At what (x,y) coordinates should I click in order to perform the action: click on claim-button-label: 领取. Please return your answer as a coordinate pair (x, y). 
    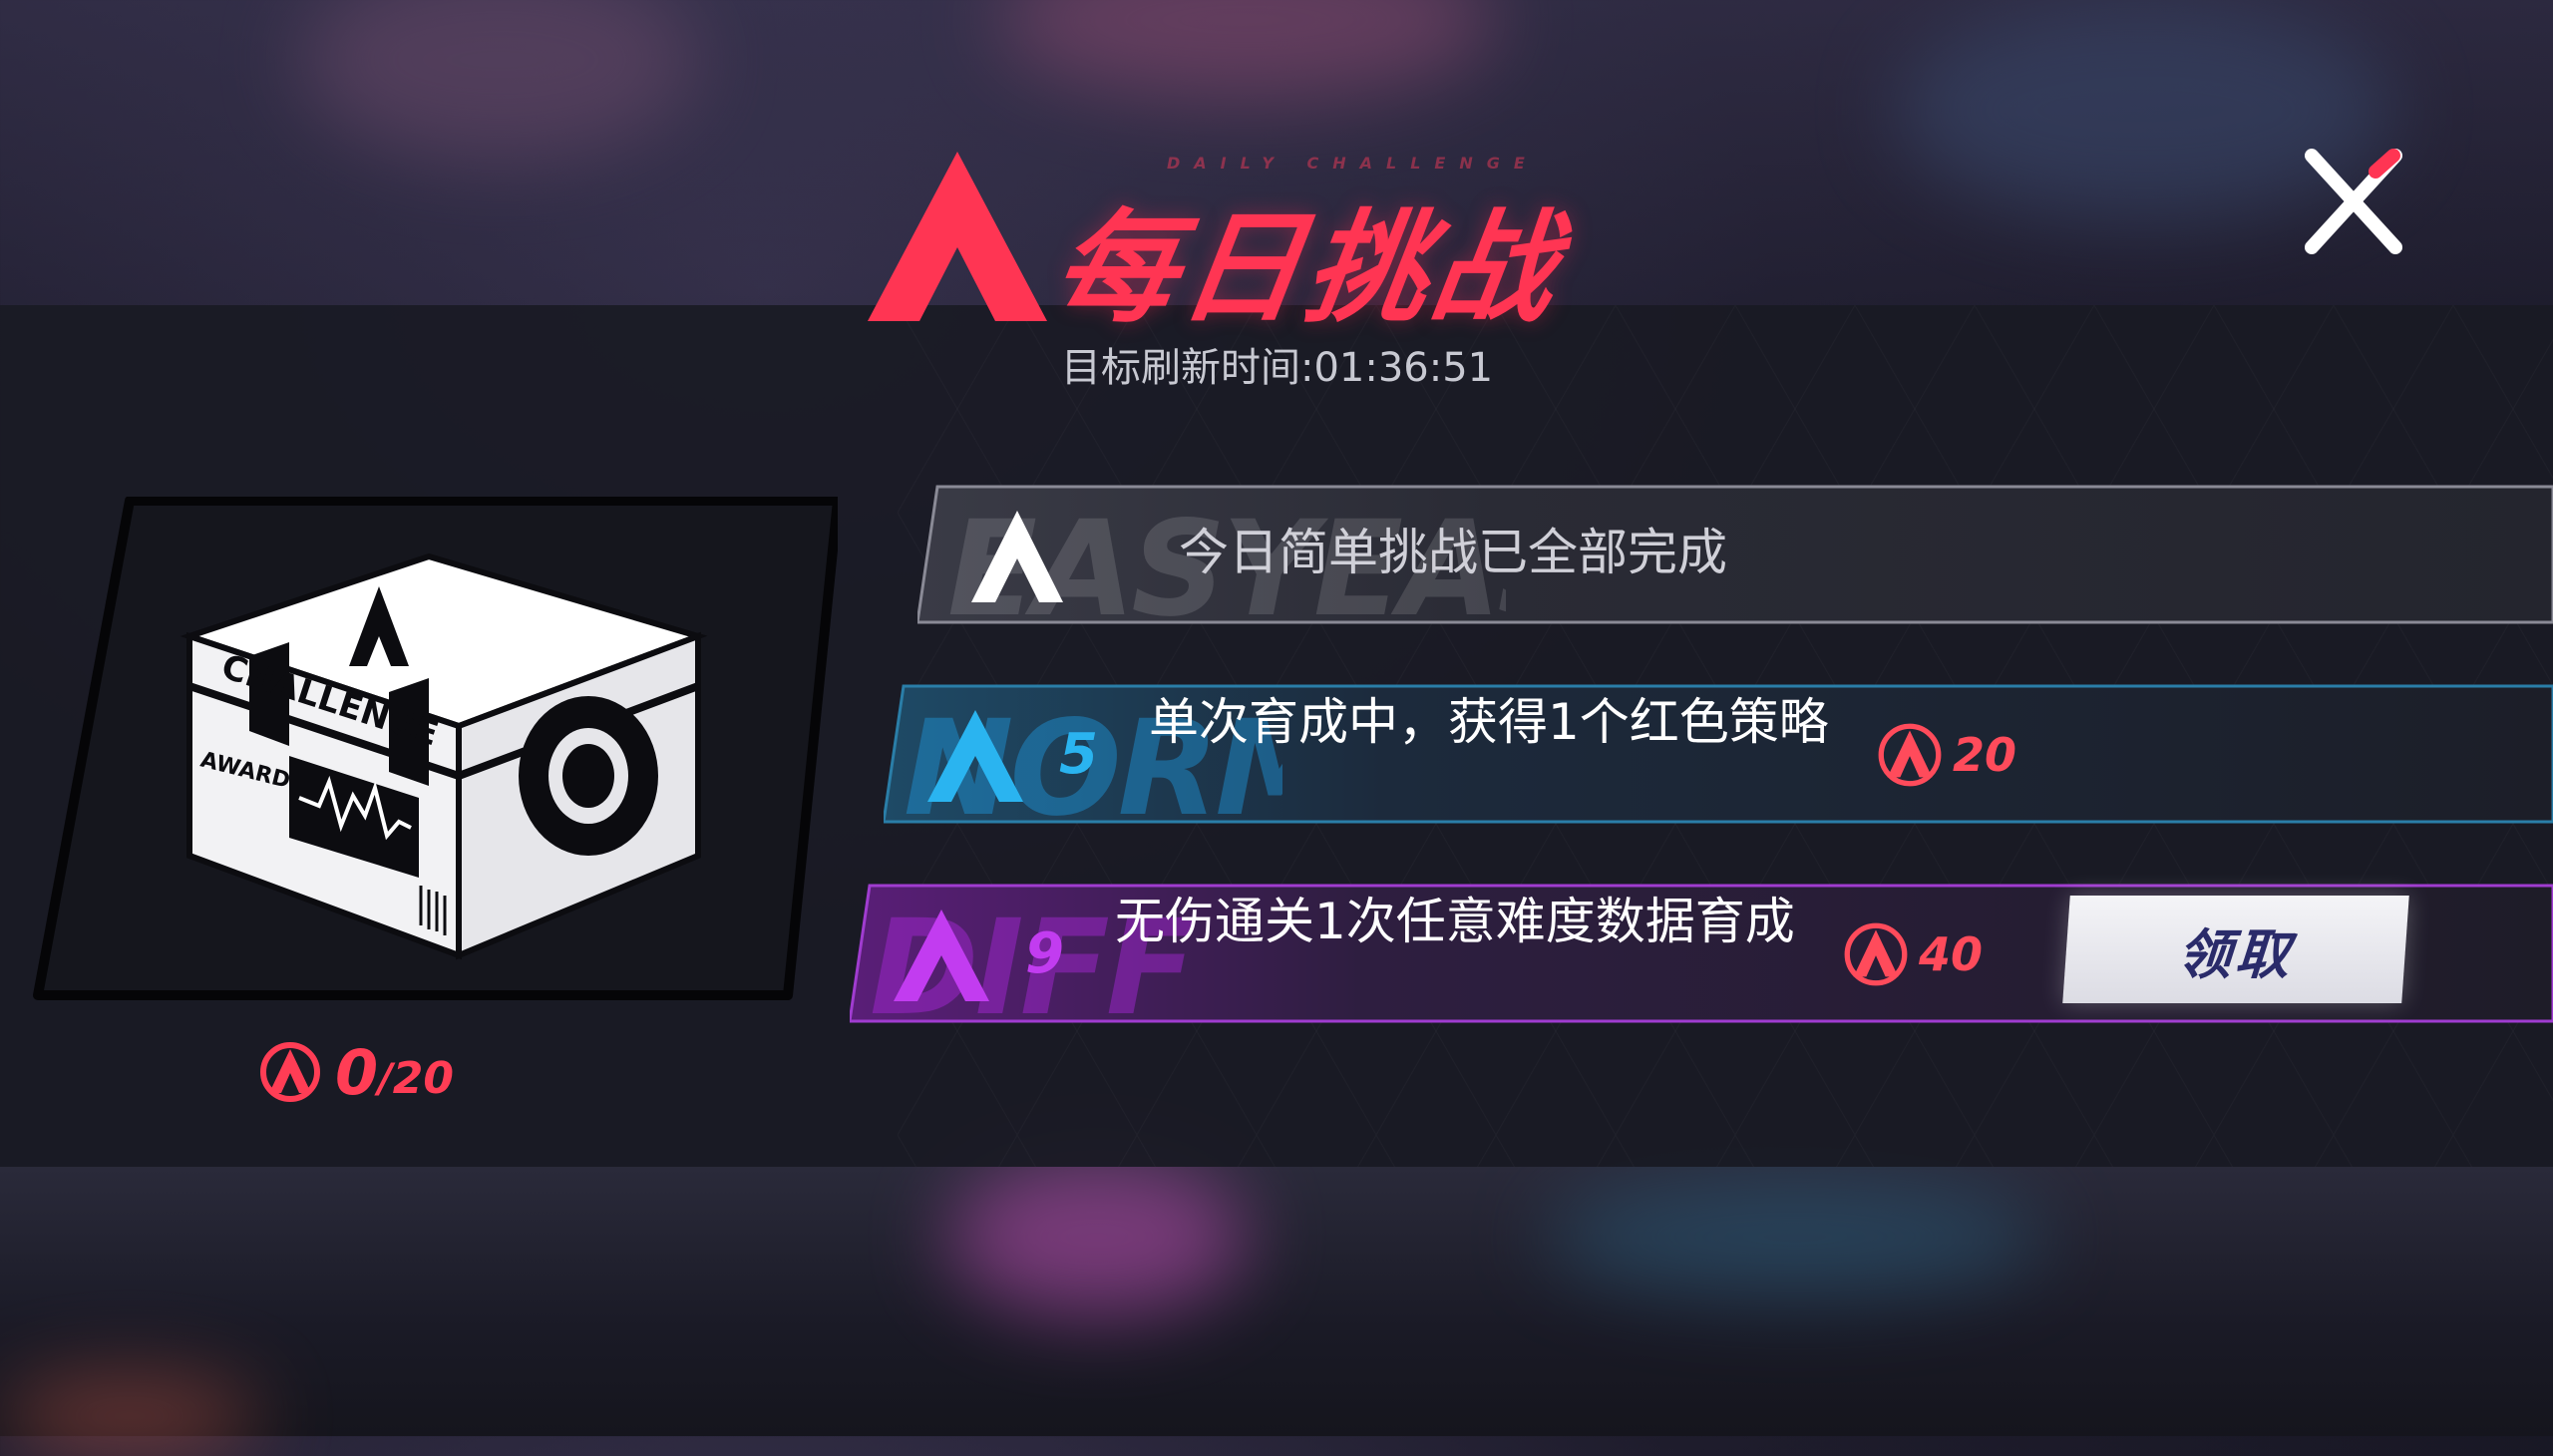
    Looking at the image, I should click on (2236, 954).